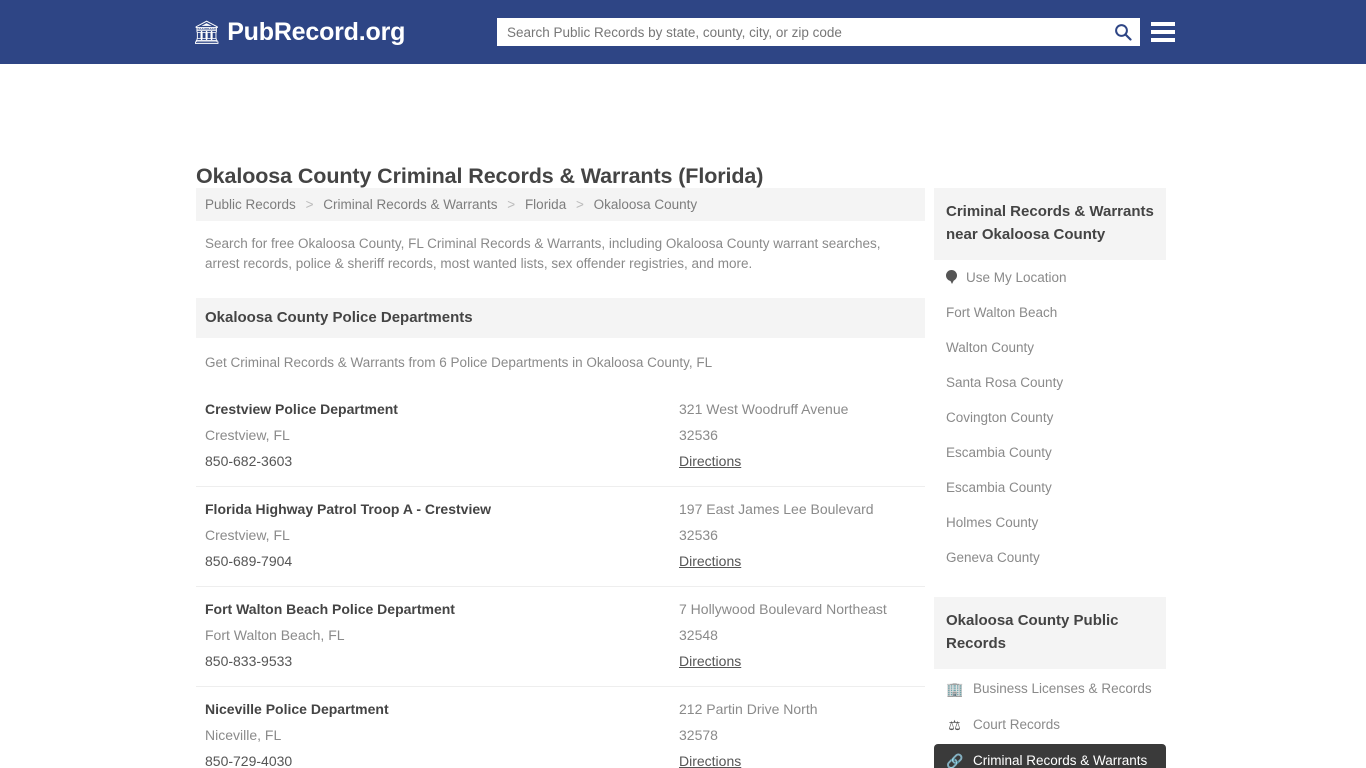  Describe the element at coordinates (249, 661) in the screenshot. I see `listing-phone: 850-833-9533` at that location.